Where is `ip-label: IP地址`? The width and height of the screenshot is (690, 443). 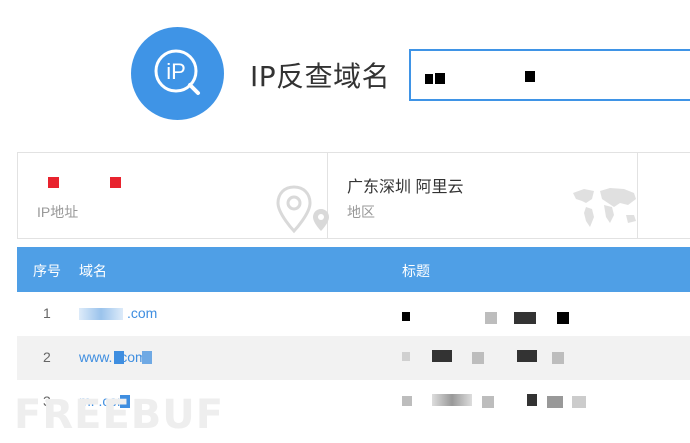
ip-label: IP地址 is located at coordinates (58, 212).